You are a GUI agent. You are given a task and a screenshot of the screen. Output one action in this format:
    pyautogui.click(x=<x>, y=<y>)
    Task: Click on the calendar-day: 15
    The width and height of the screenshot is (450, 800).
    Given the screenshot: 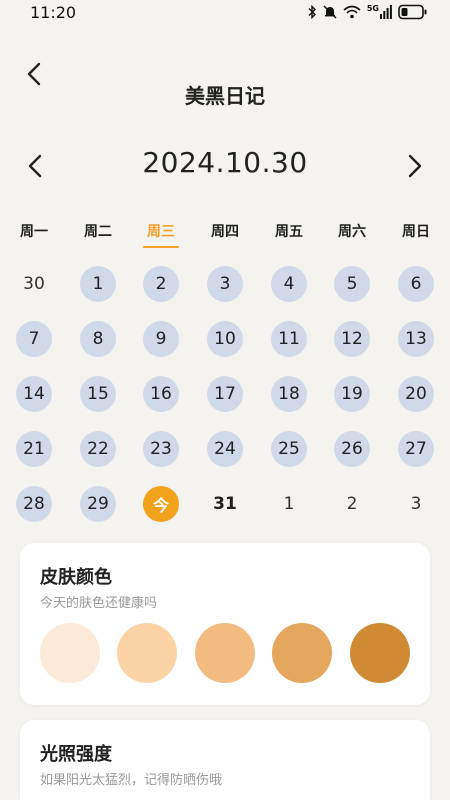 What is the action you would take?
    pyautogui.click(x=98, y=394)
    